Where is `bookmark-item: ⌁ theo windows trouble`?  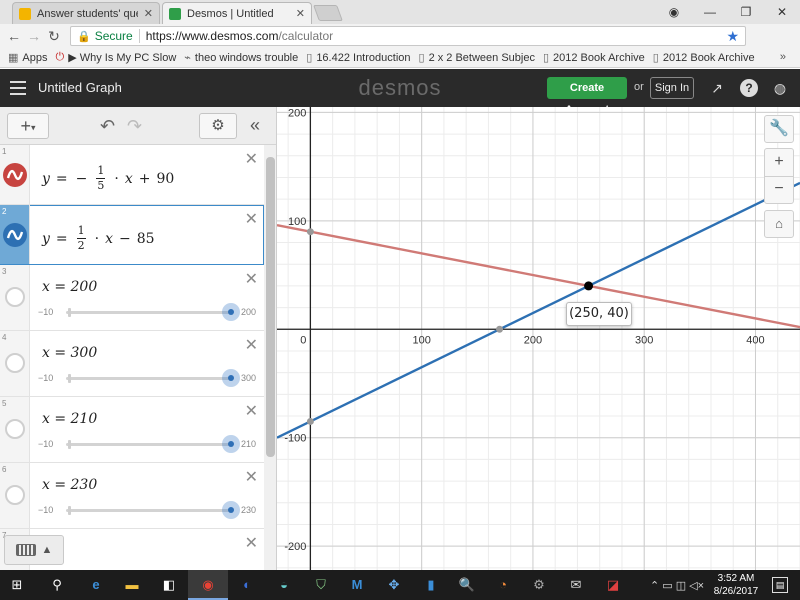 bookmark-item: ⌁ theo windows trouble is located at coordinates (241, 58).